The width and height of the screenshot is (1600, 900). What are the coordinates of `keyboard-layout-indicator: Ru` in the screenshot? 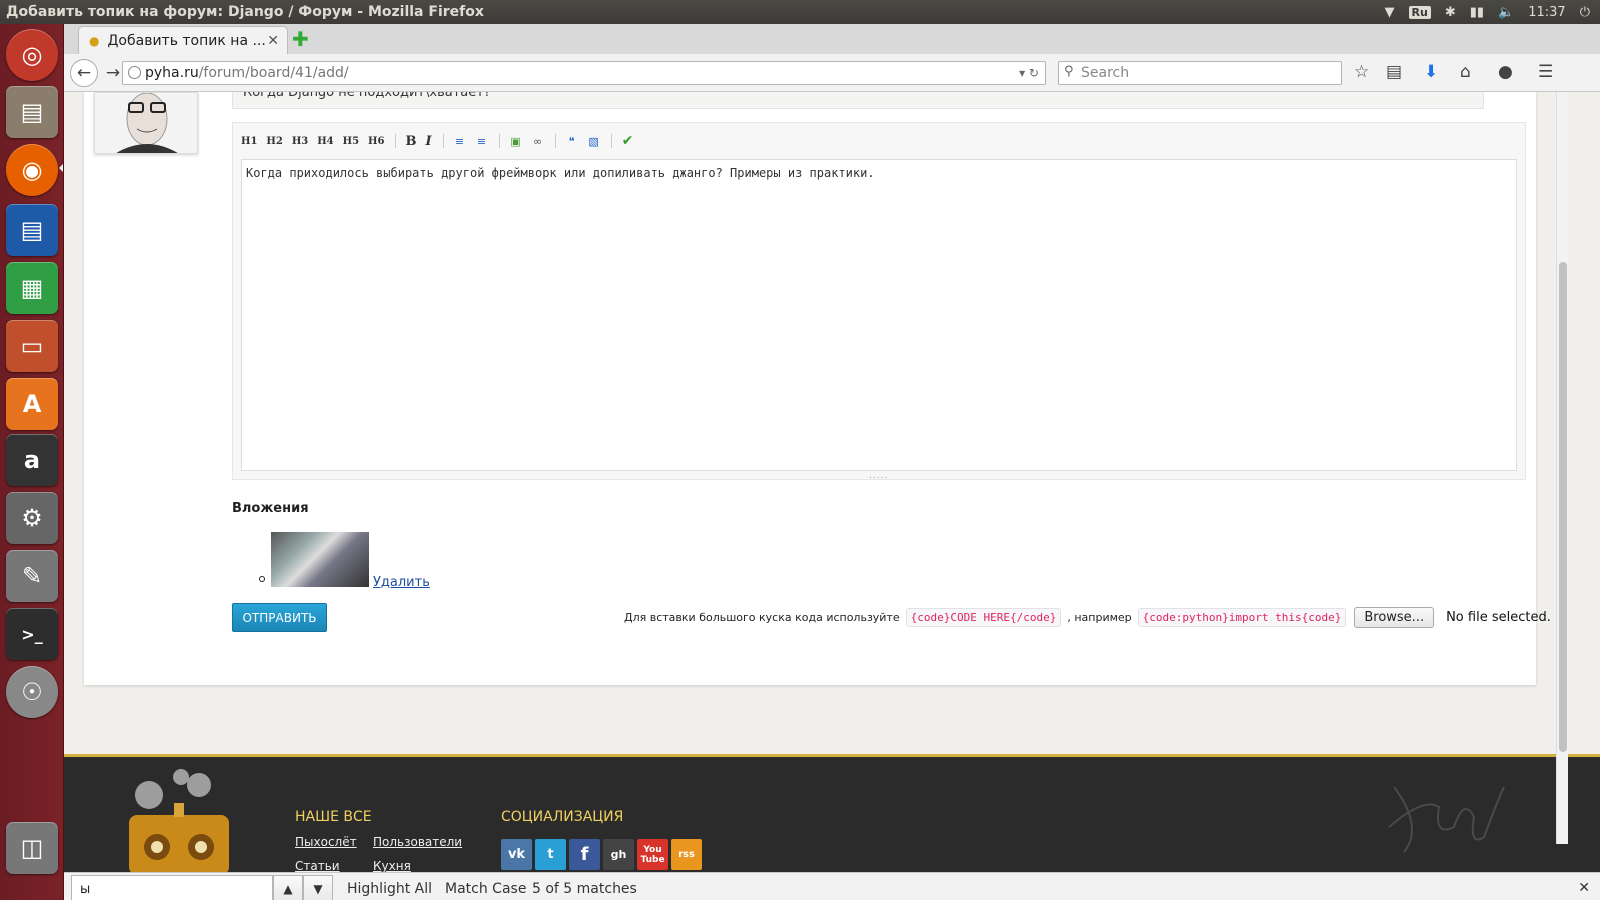 It's located at (1419, 12).